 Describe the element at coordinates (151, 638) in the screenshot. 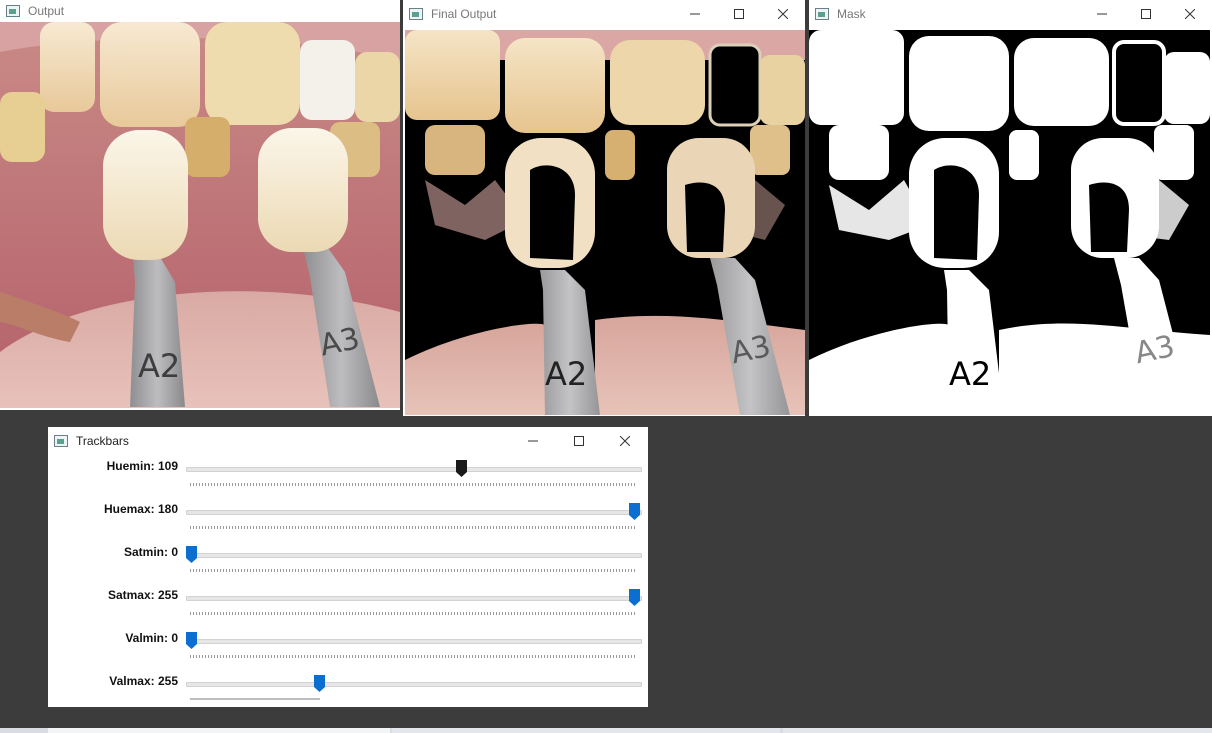

I see `trackbar-label: Valmin: 0` at that location.